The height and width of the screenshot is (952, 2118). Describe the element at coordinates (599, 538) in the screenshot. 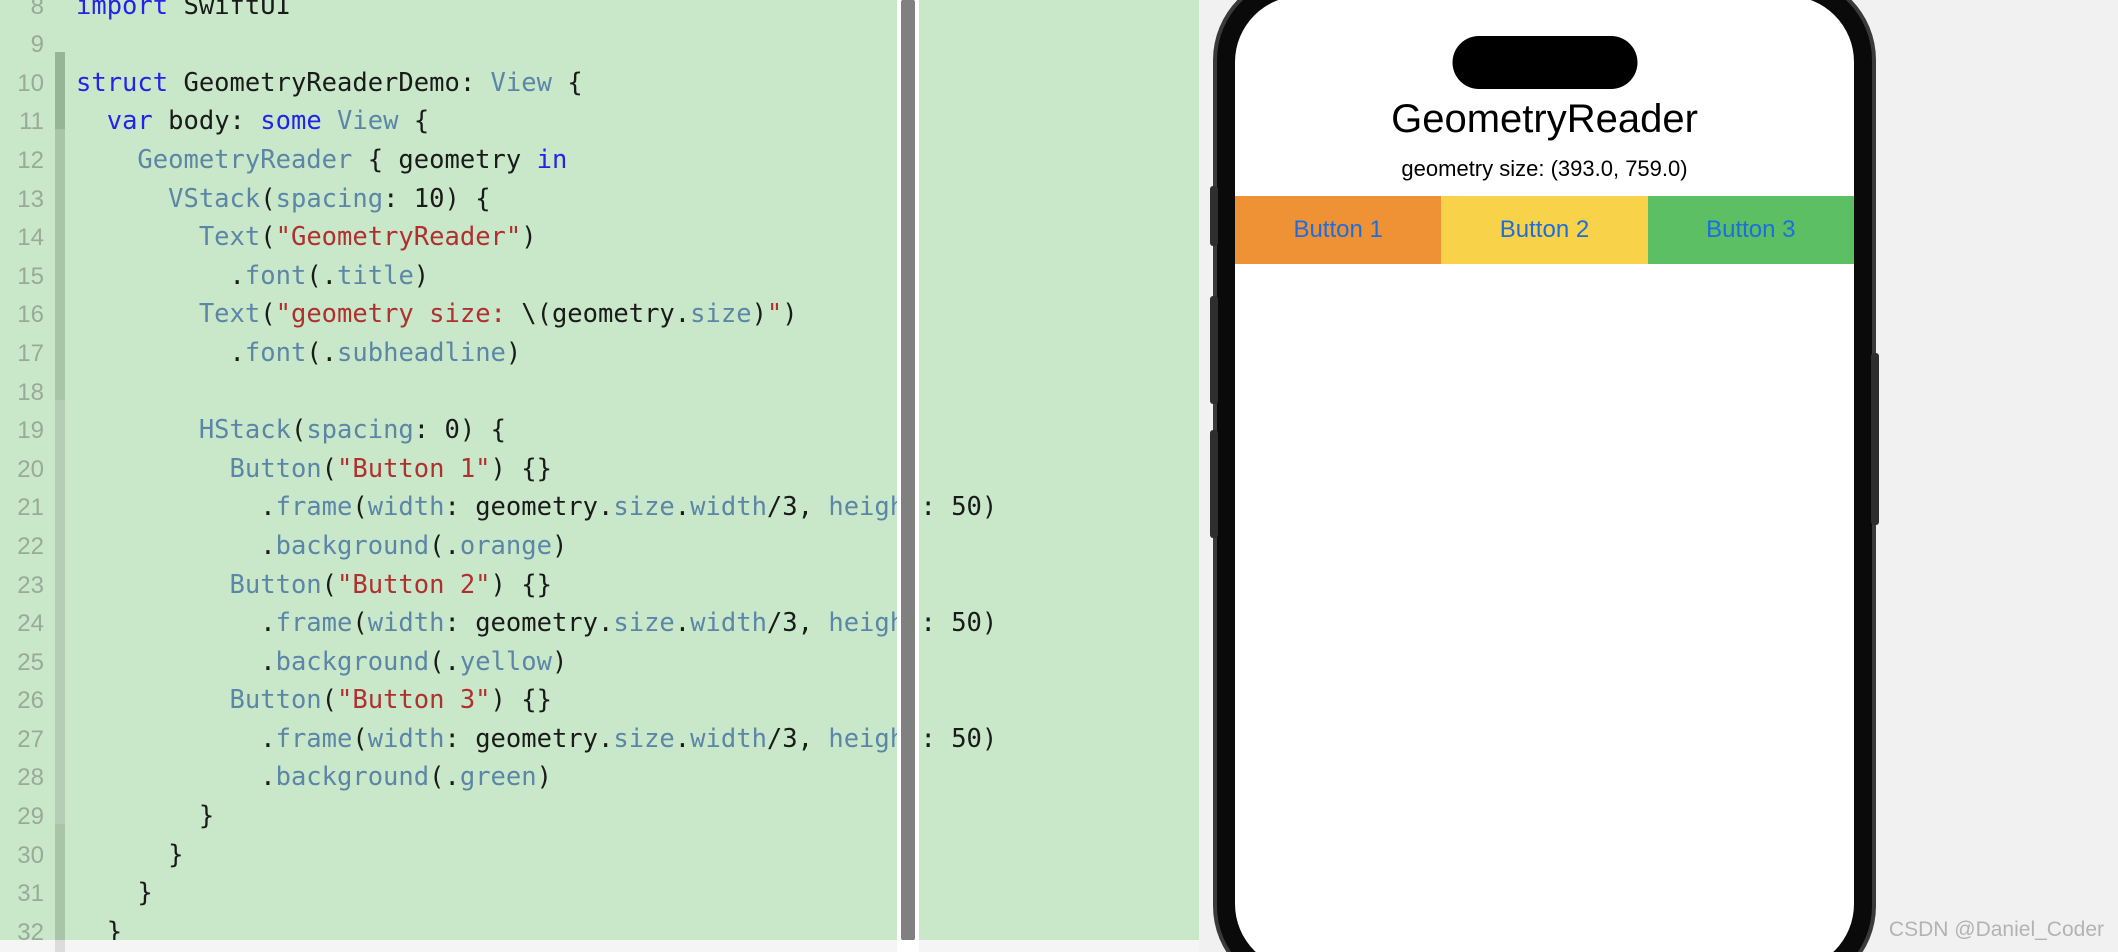

I see `code-line: 22 .background(.orange)` at that location.